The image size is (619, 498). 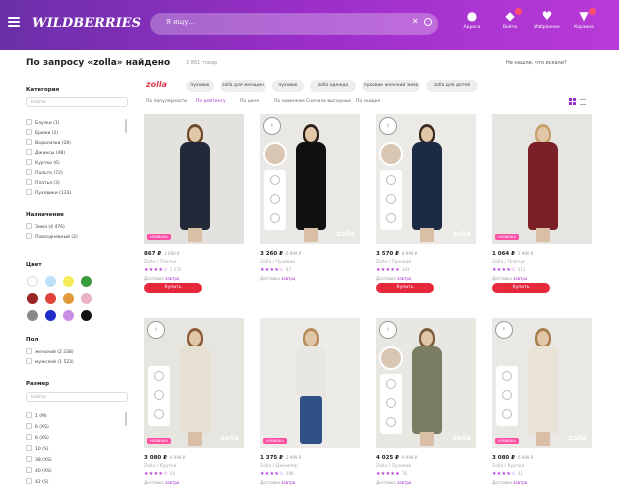 What do you see at coordinates (37, 426) in the screenshot?
I see `filter-checkbox: 6 (XS)` at bounding box center [37, 426].